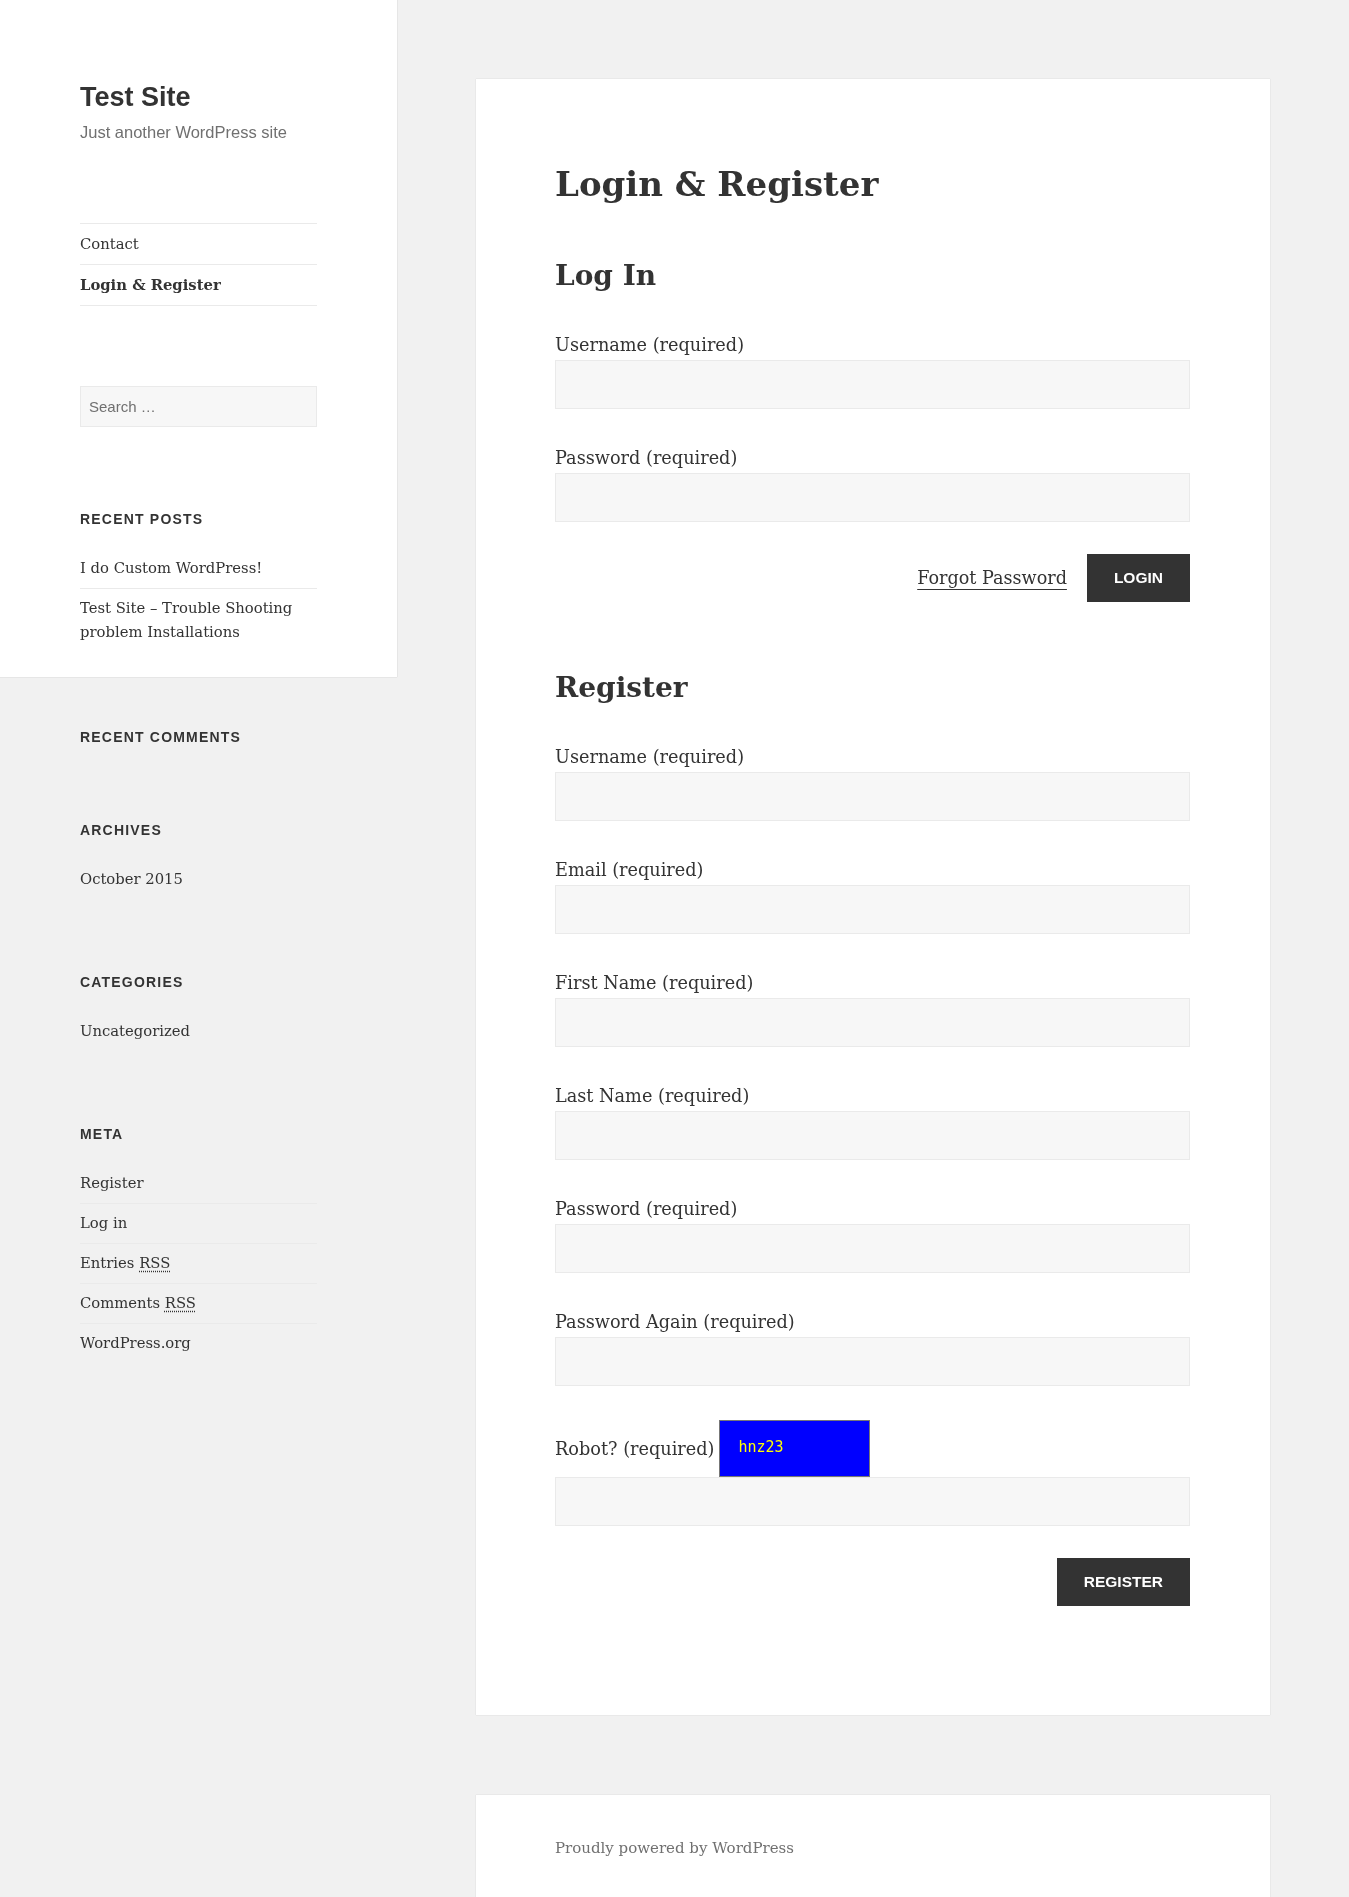  What do you see at coordinates (1123, 1582) in the screenshot?
I see `submit-button: REGISTER` at bounding box center [1123, 1582].